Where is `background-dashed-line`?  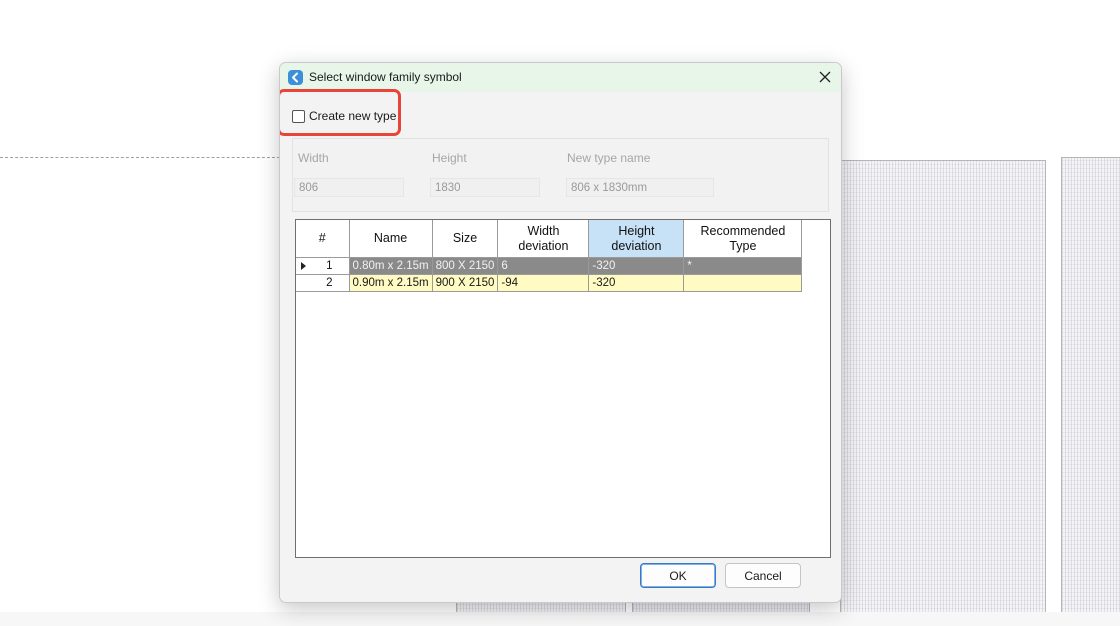 background-dashed-line is located at coordinates (140, 157).